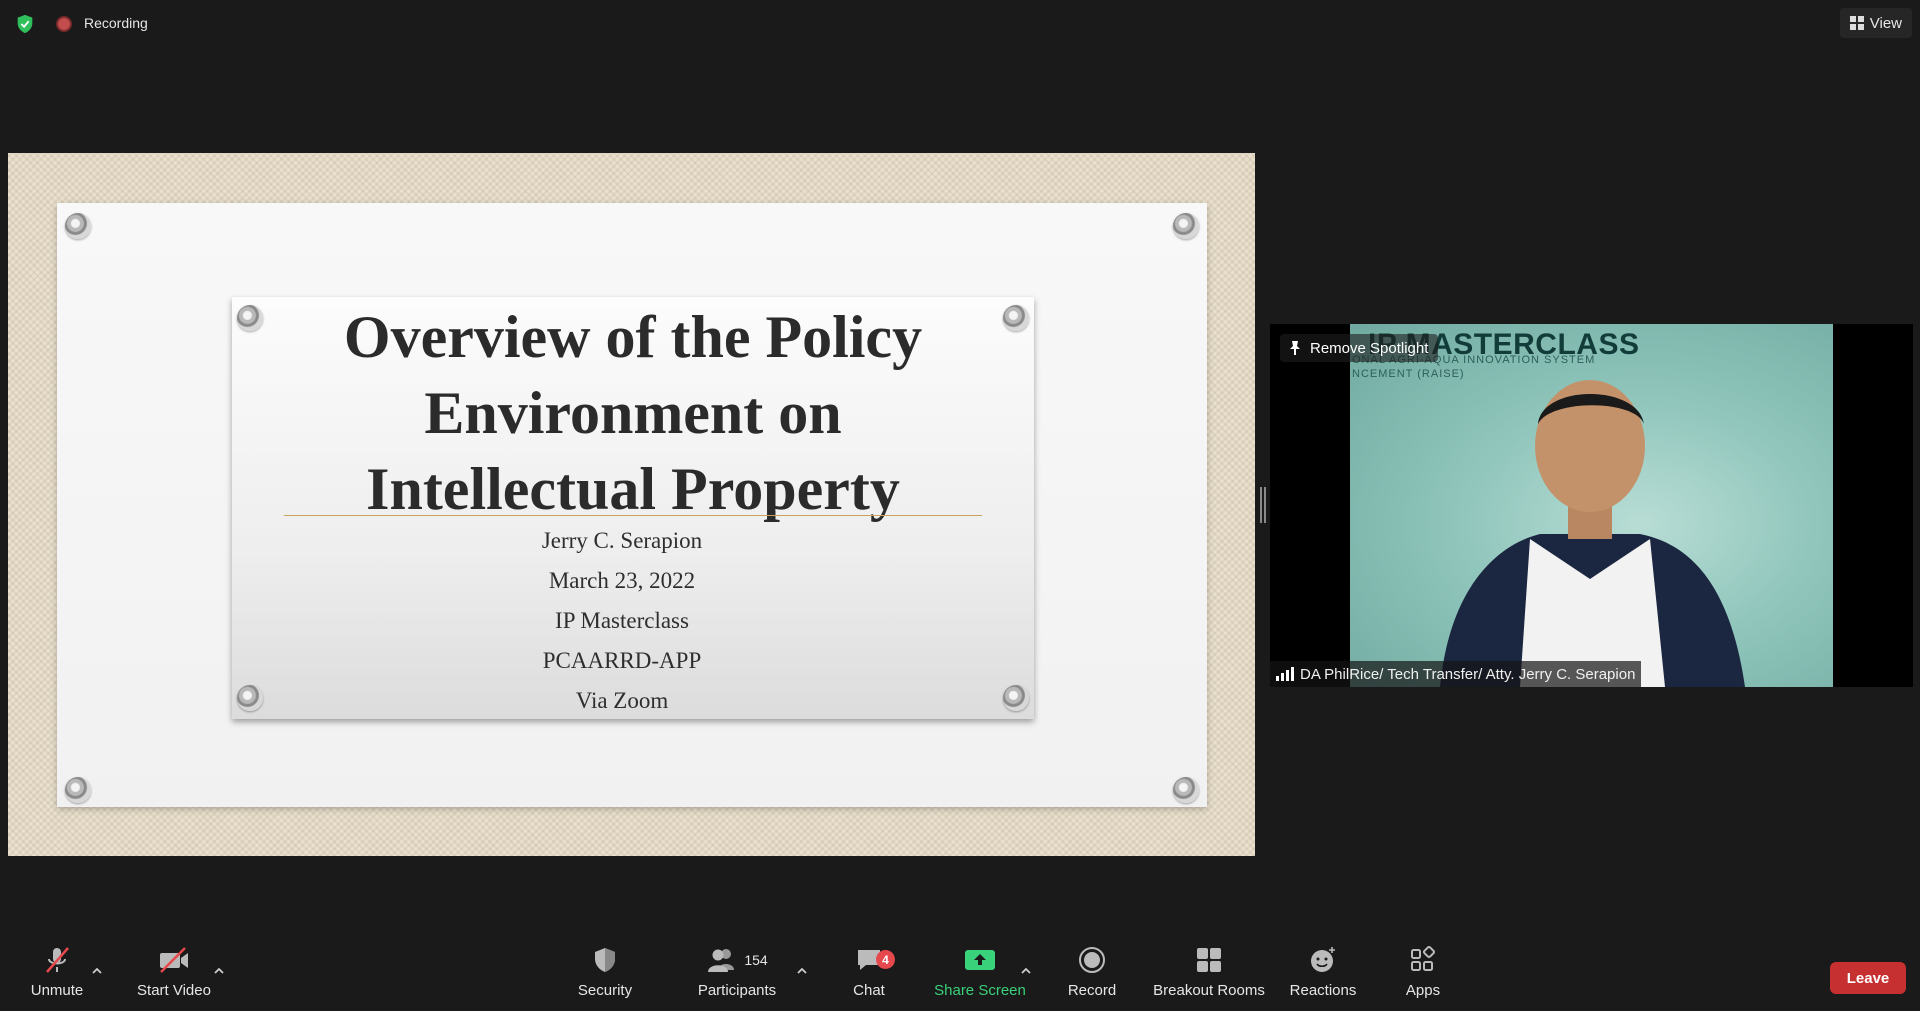 The image size is (1920, 1011). Describe the element at coordinates (25, 24) in the screenshot. I see `encryption-shield-icon` at that location.